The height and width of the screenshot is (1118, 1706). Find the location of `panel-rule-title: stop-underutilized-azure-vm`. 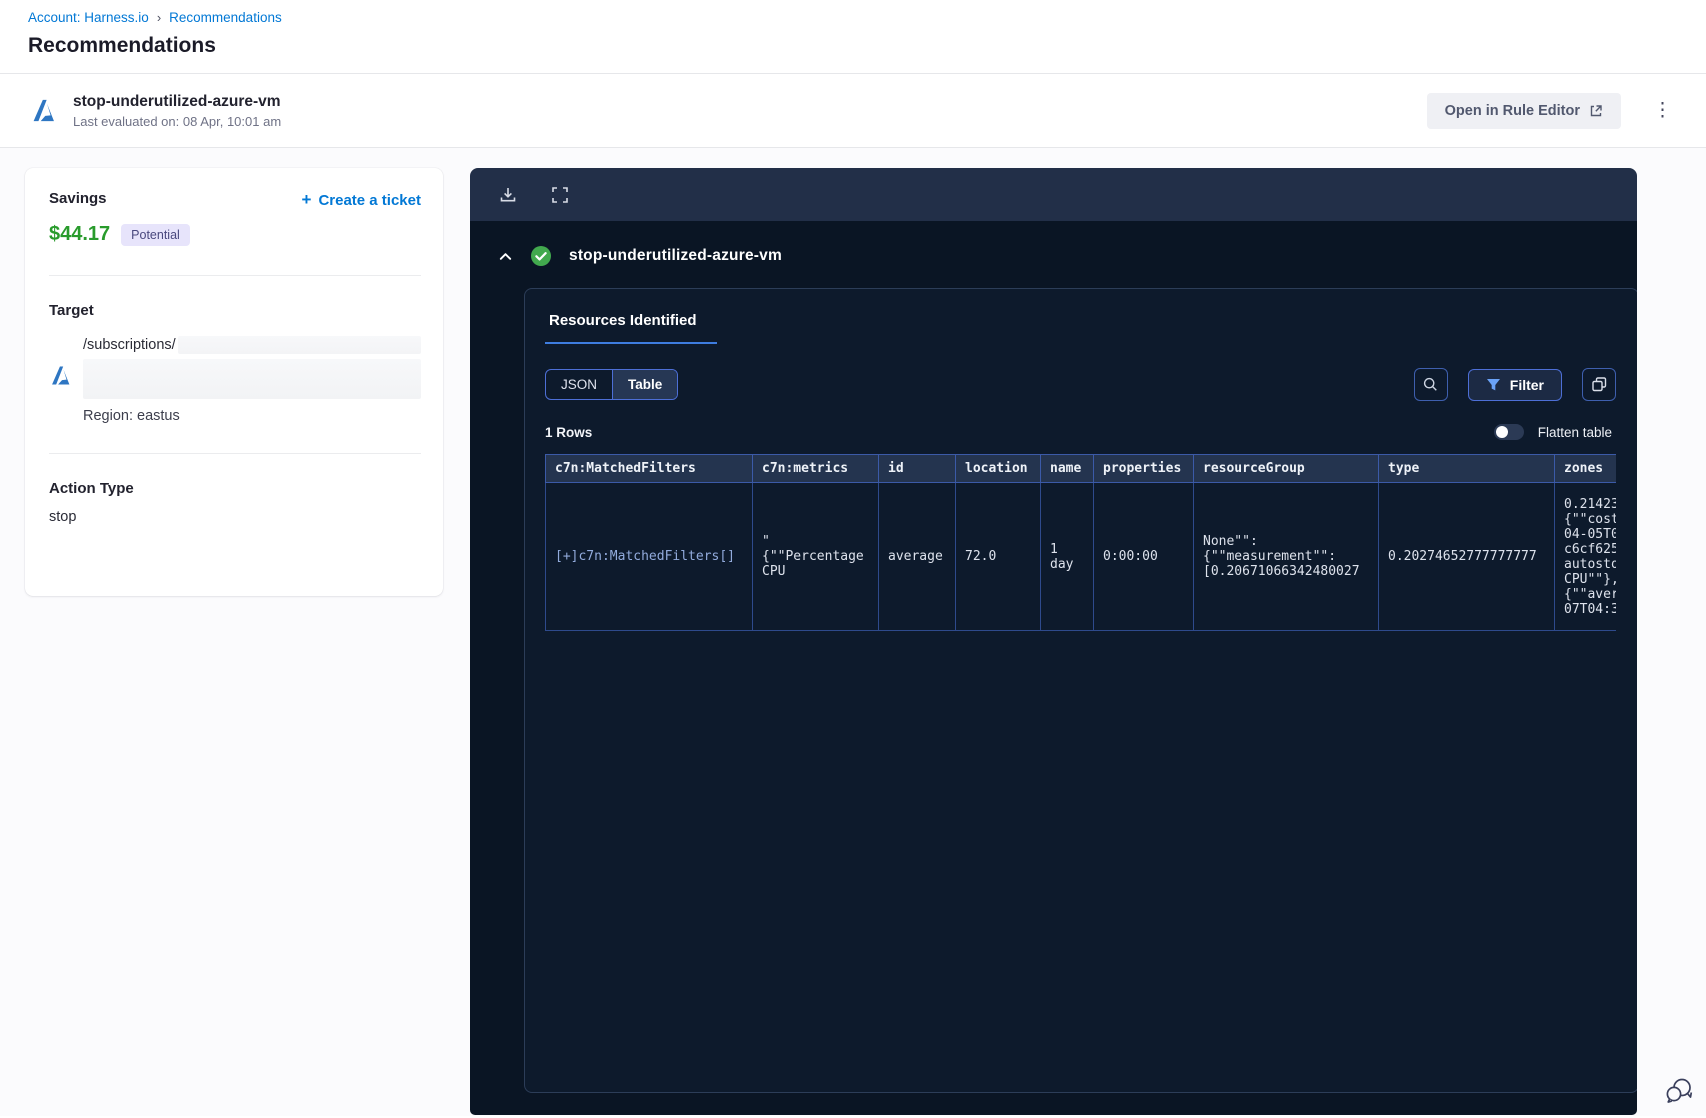

panel-rule-title: stop-underutilized-azure-vm is located at coordinates (675, 255).